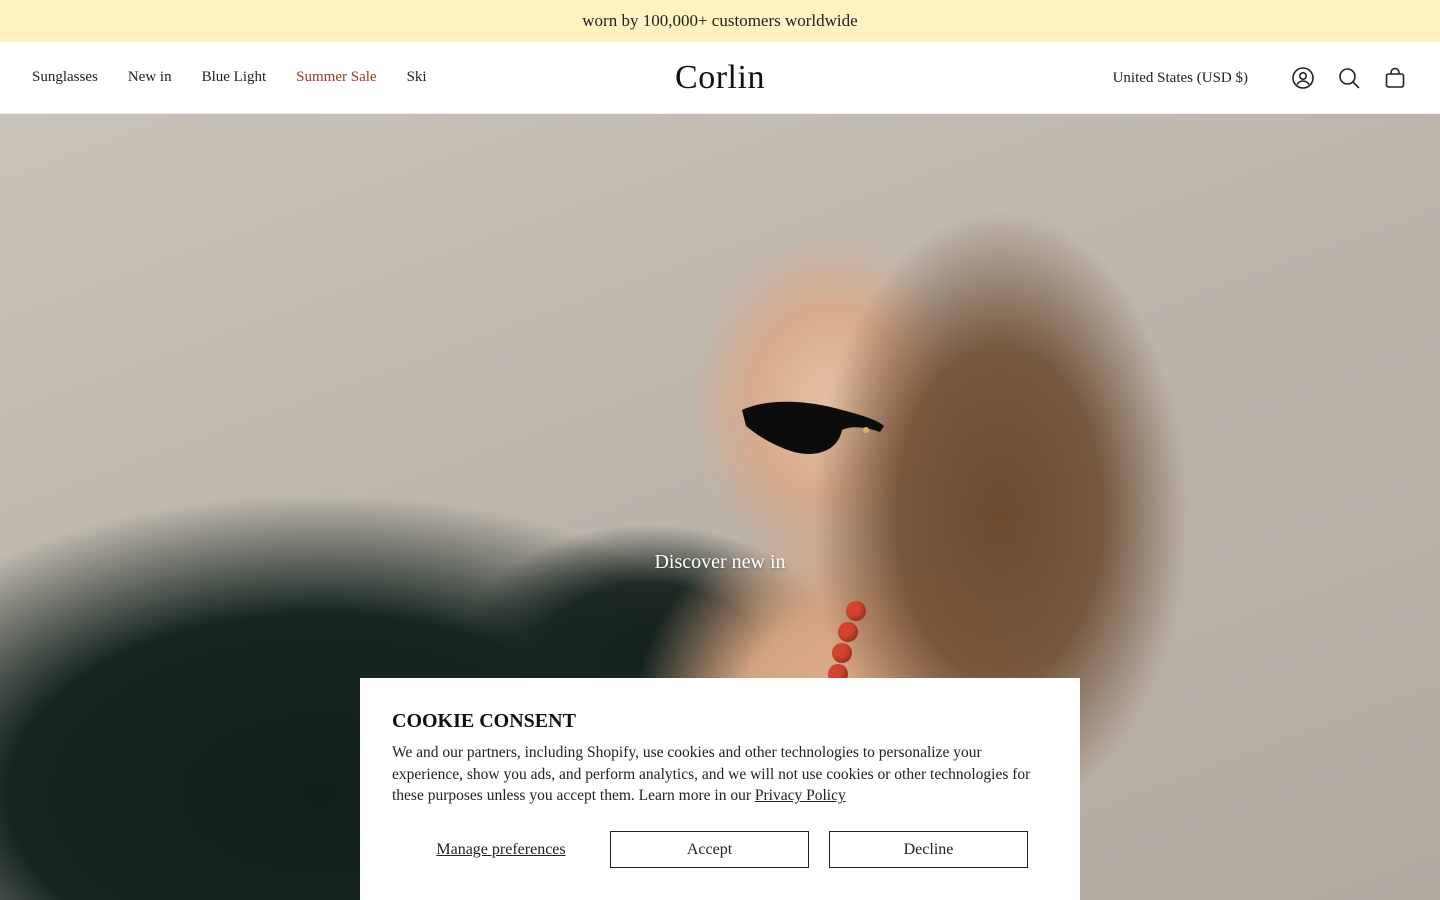  What do you see at coordinates (928, 849) in the screenshot?
I see `decline-button: Decline` at bounding box center [928, 849].